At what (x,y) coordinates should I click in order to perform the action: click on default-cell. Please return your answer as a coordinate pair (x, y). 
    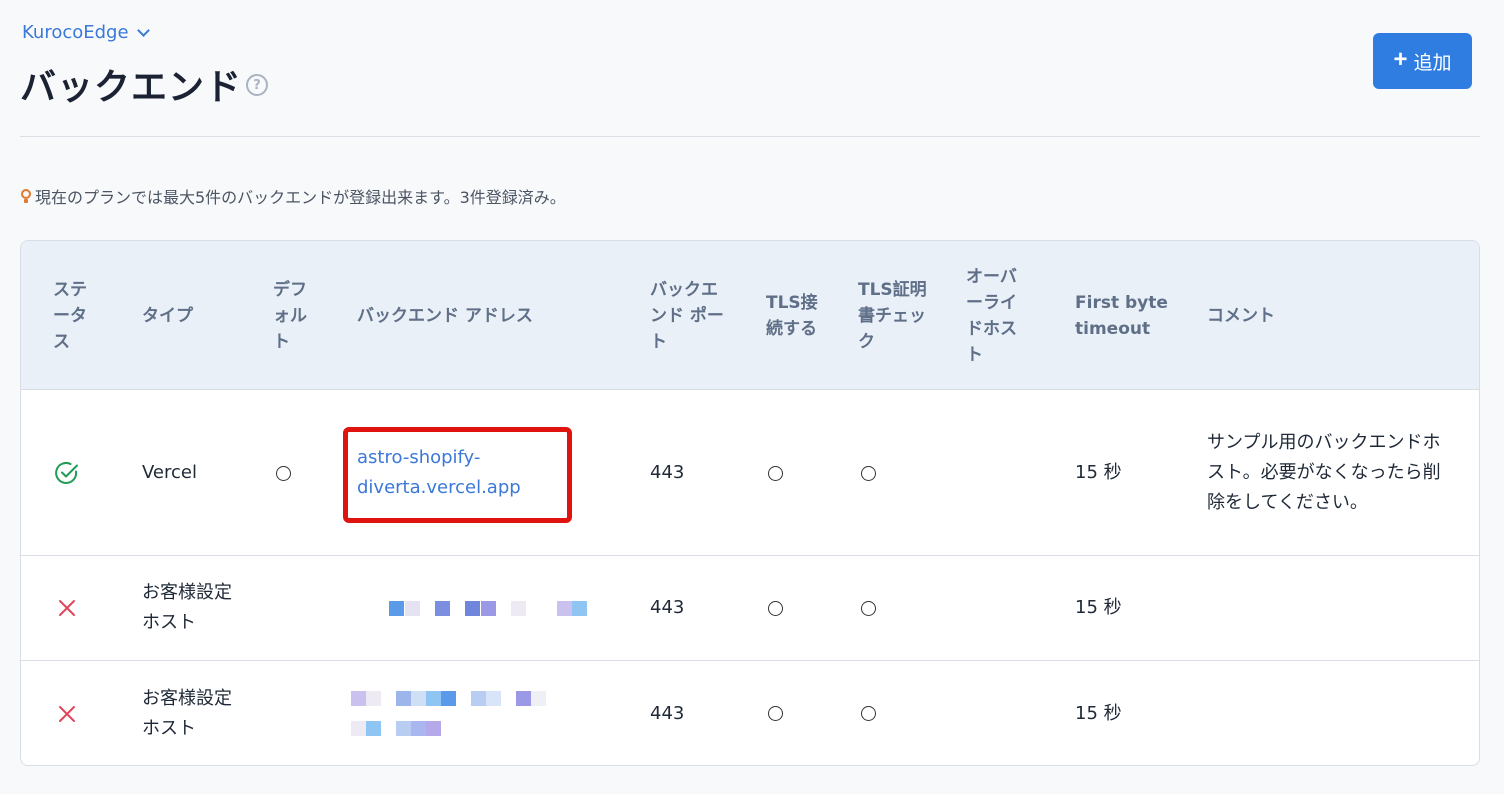
    Looking at the image, I should click on (283, 473).